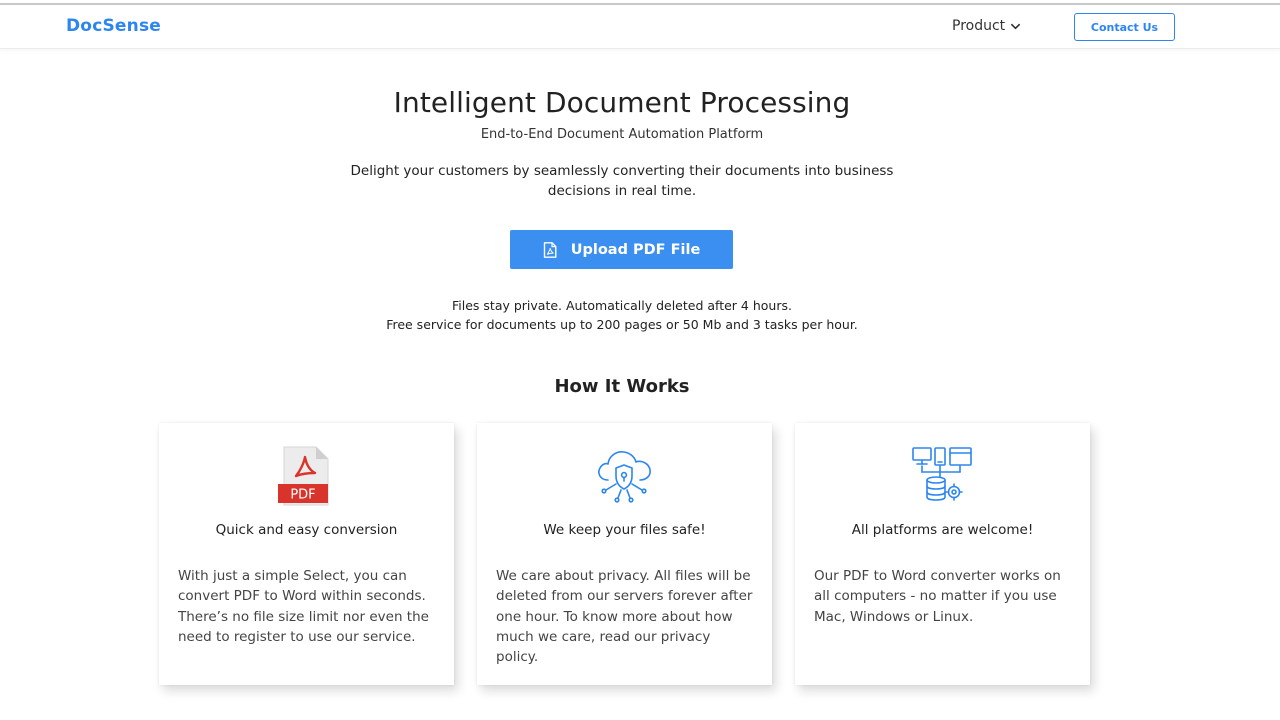 This screenshot has height=720, width=1280. I want to click on page-title: Intelligent Document Processing, so click(622, 102).